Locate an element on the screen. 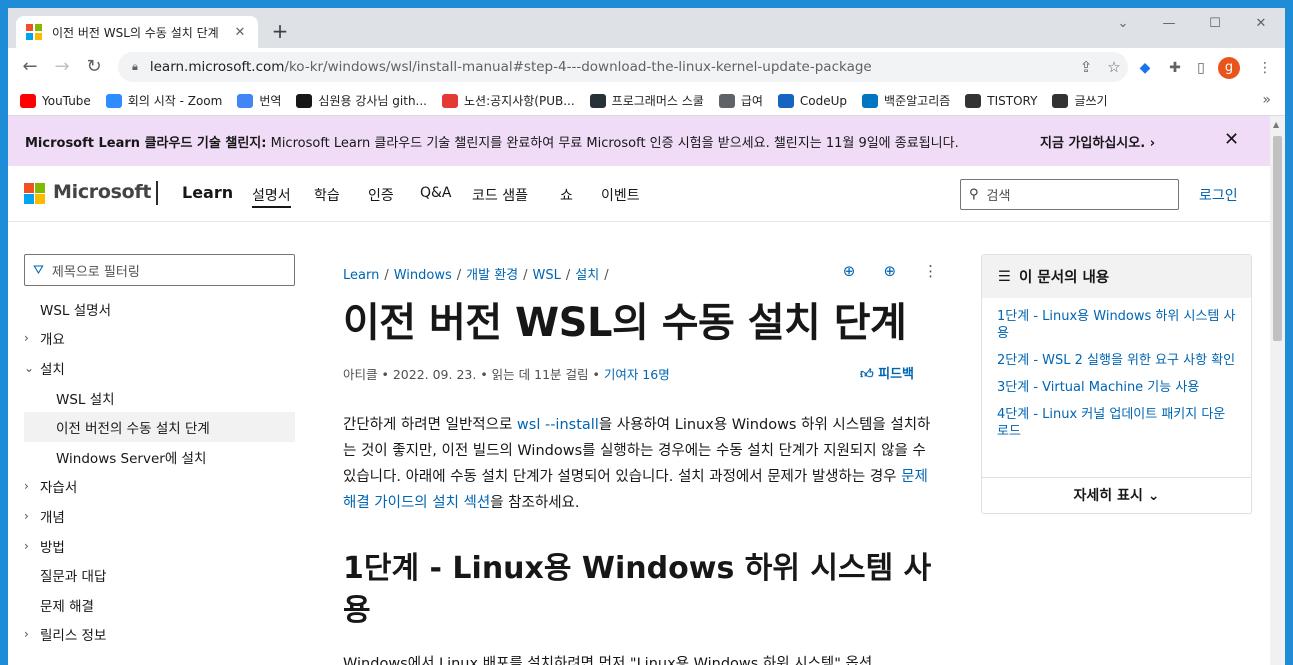 The height and width of the screenshot is (665, 1293). side-panel-icon: ▯ is located at coordinates (1201, 68).